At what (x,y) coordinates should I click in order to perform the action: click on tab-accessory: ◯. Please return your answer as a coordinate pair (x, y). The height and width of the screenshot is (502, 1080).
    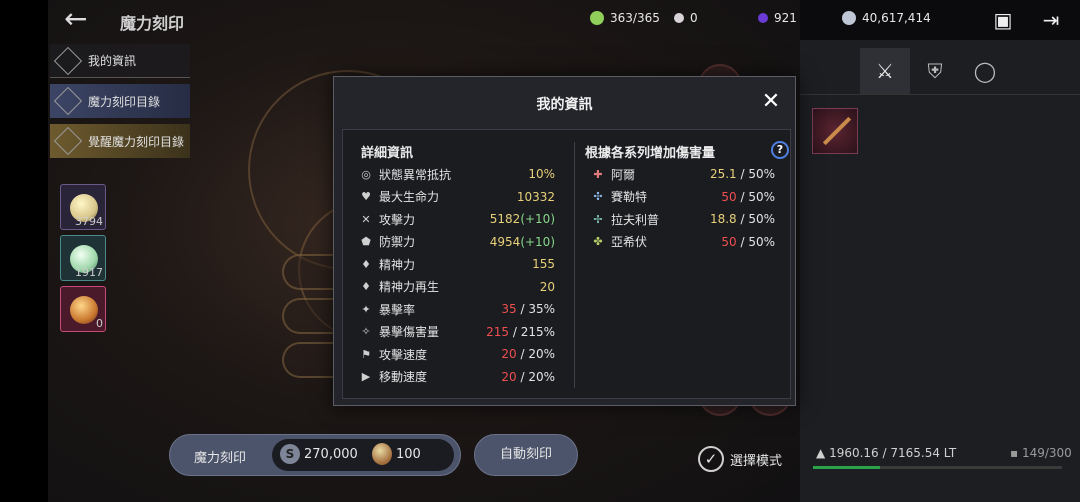
    Looking at the image, I should click on (985, 71).